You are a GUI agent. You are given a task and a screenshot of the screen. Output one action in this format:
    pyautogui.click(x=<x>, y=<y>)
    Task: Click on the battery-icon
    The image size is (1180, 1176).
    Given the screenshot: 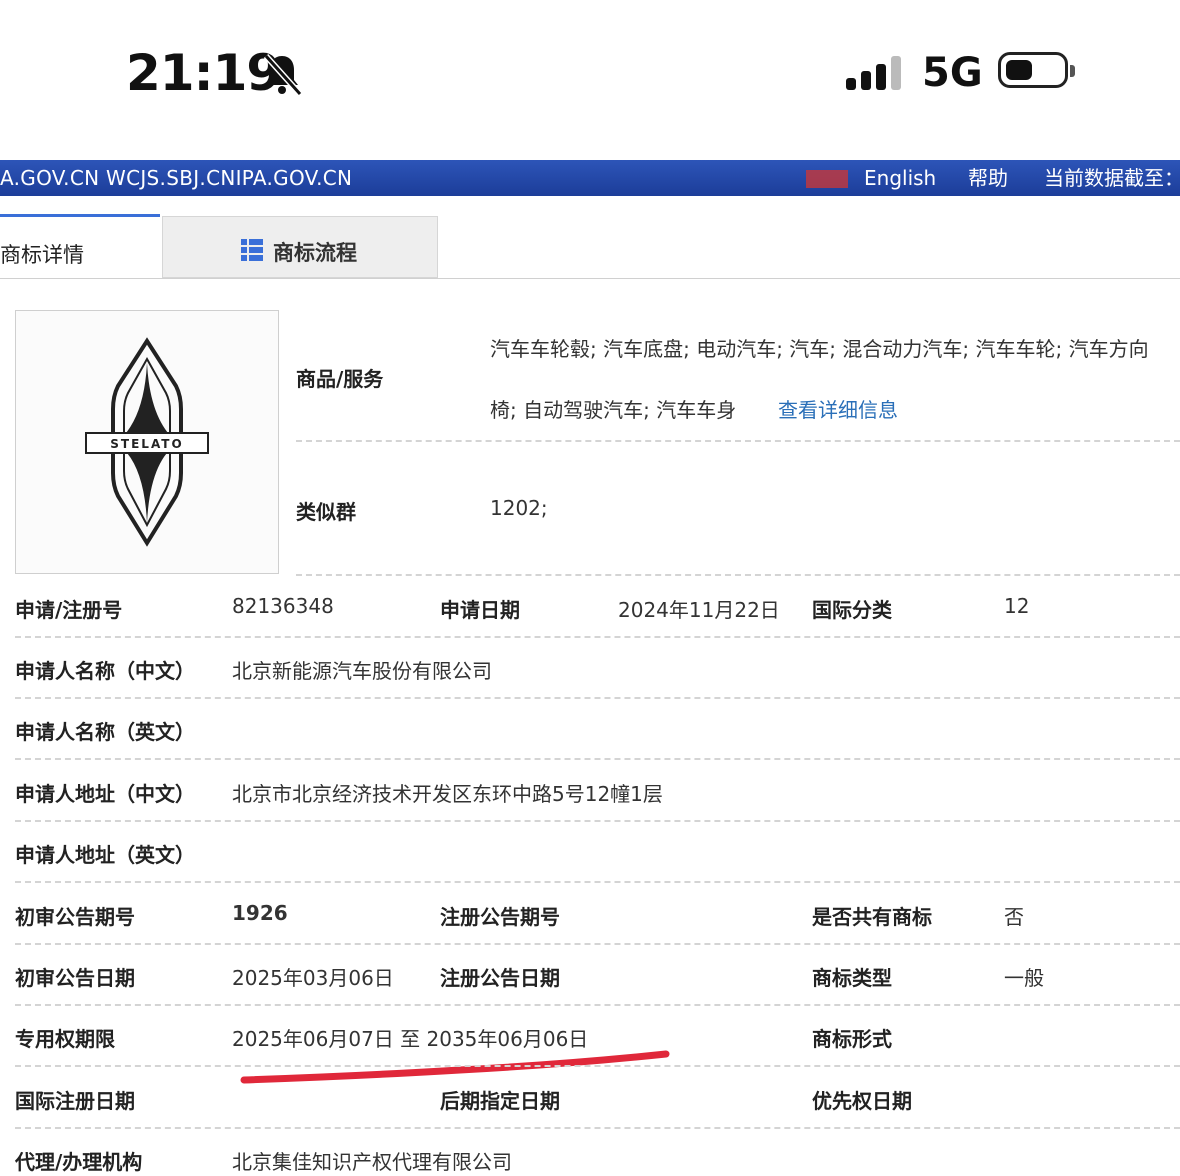 What is the action you would take?
    pyautogui.click(x=1036, y=70)
    